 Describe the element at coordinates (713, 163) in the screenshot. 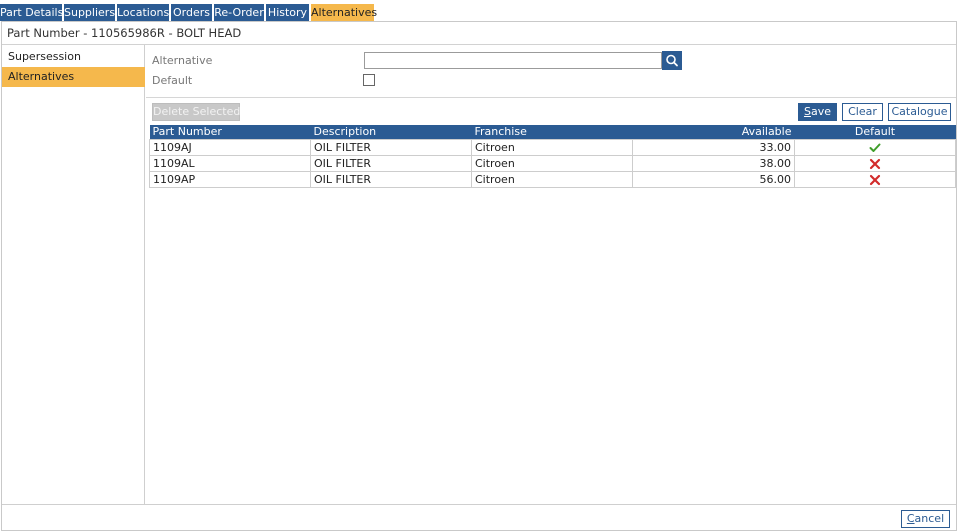

I see `cell-available: 38.00` at that location.